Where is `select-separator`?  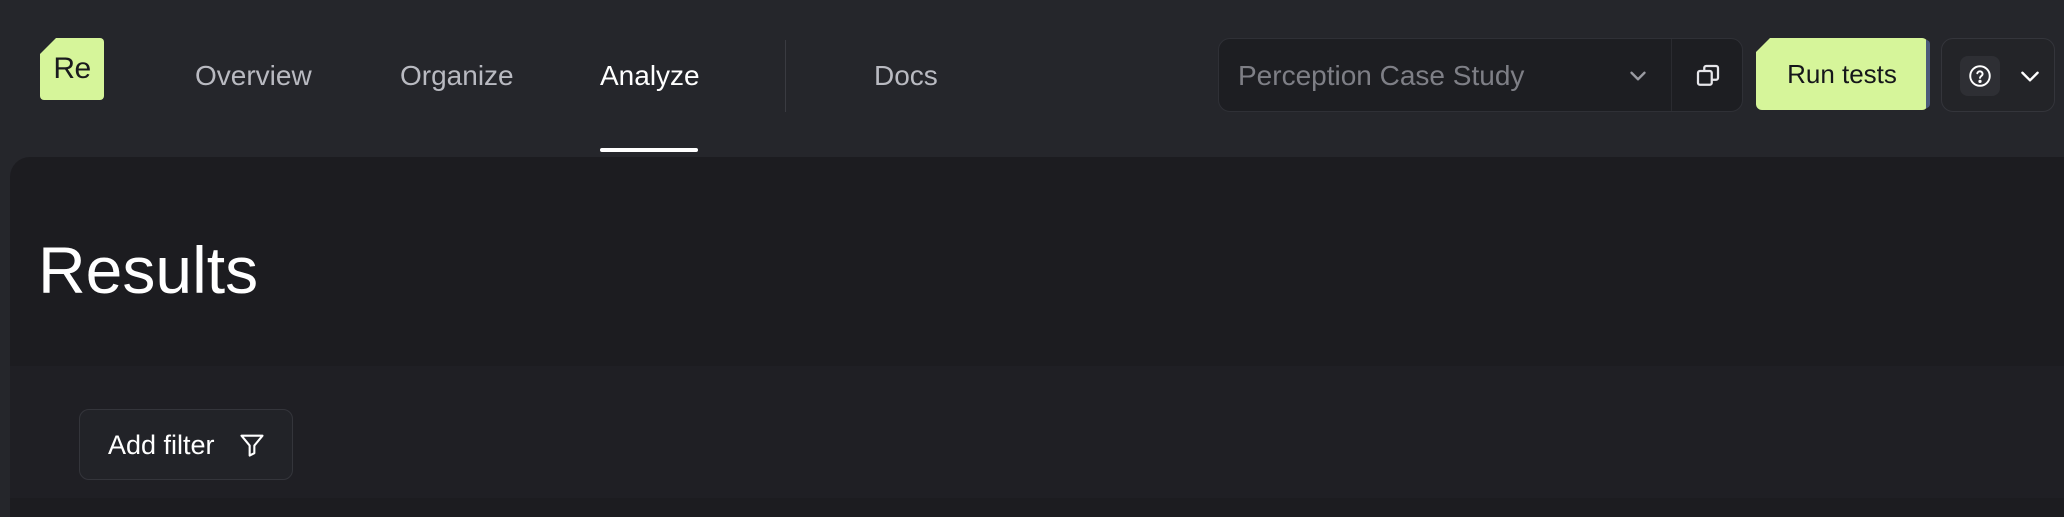 select-separator is located at coordinates (1671, 75).